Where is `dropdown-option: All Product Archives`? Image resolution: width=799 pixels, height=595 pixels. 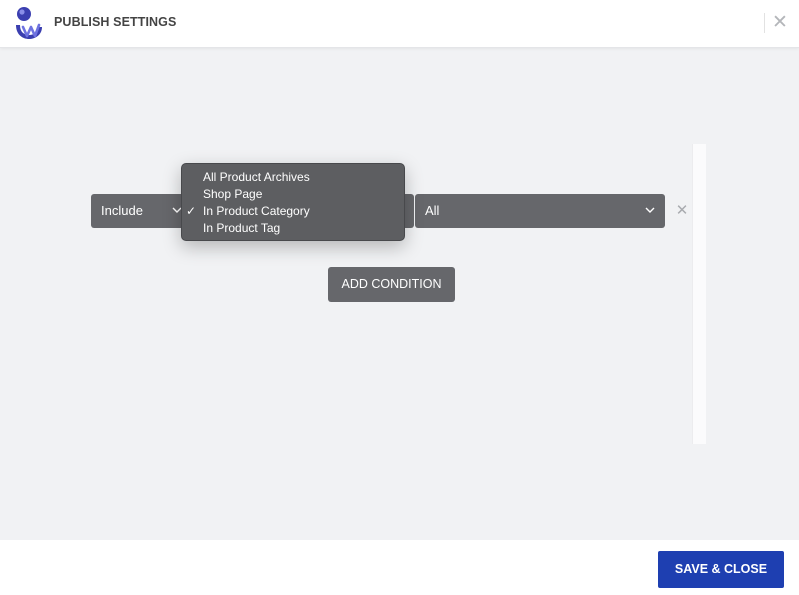 dropdown-option: All Product Archives is located at coordinates (293, 177).